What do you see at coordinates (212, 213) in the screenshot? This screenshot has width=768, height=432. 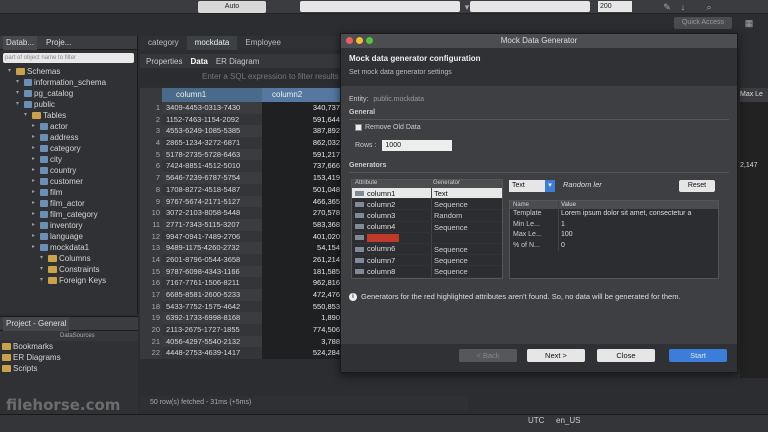 I see `cell-column1: 3072-2103-8058-5448` at bounding box center [212, 213].